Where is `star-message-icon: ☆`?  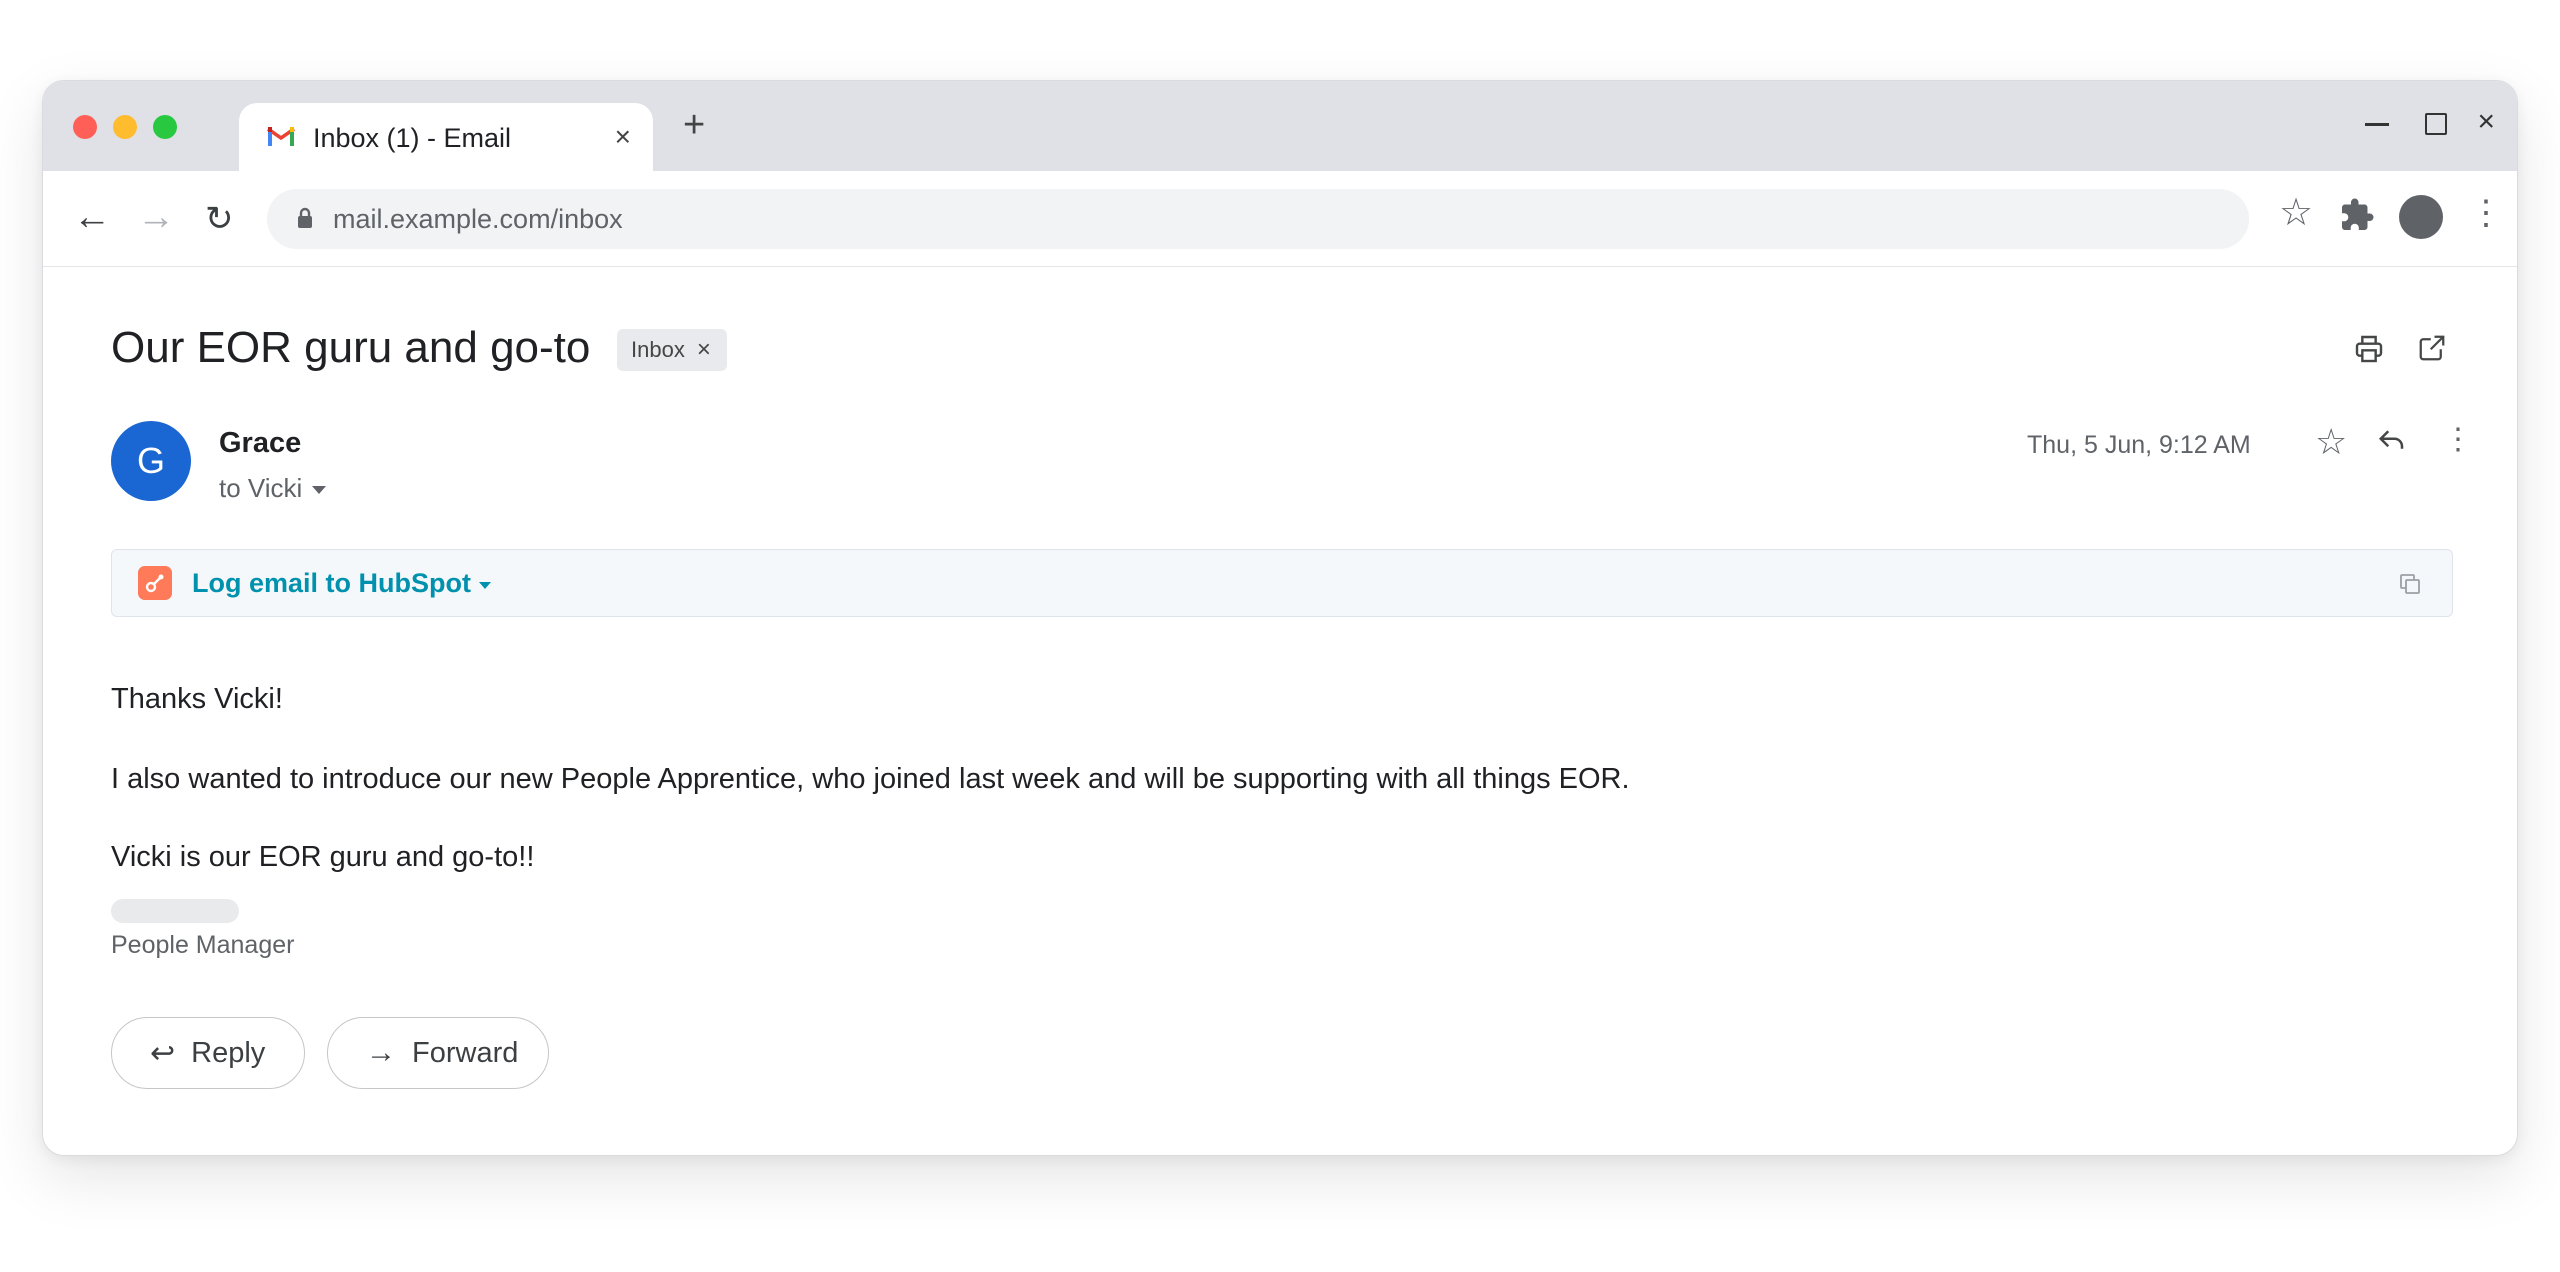
star-message-icon: ☆ is located at coordinates (2331, 442).